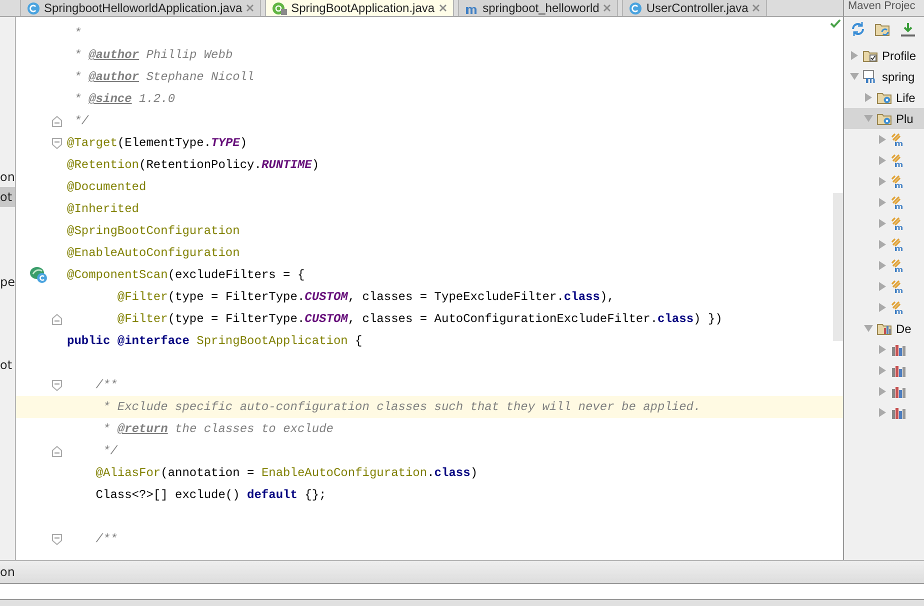  What do you see at coordinates (835, 23) in the screenshot?
I see `check-icon` at bounding box center [835, 23].